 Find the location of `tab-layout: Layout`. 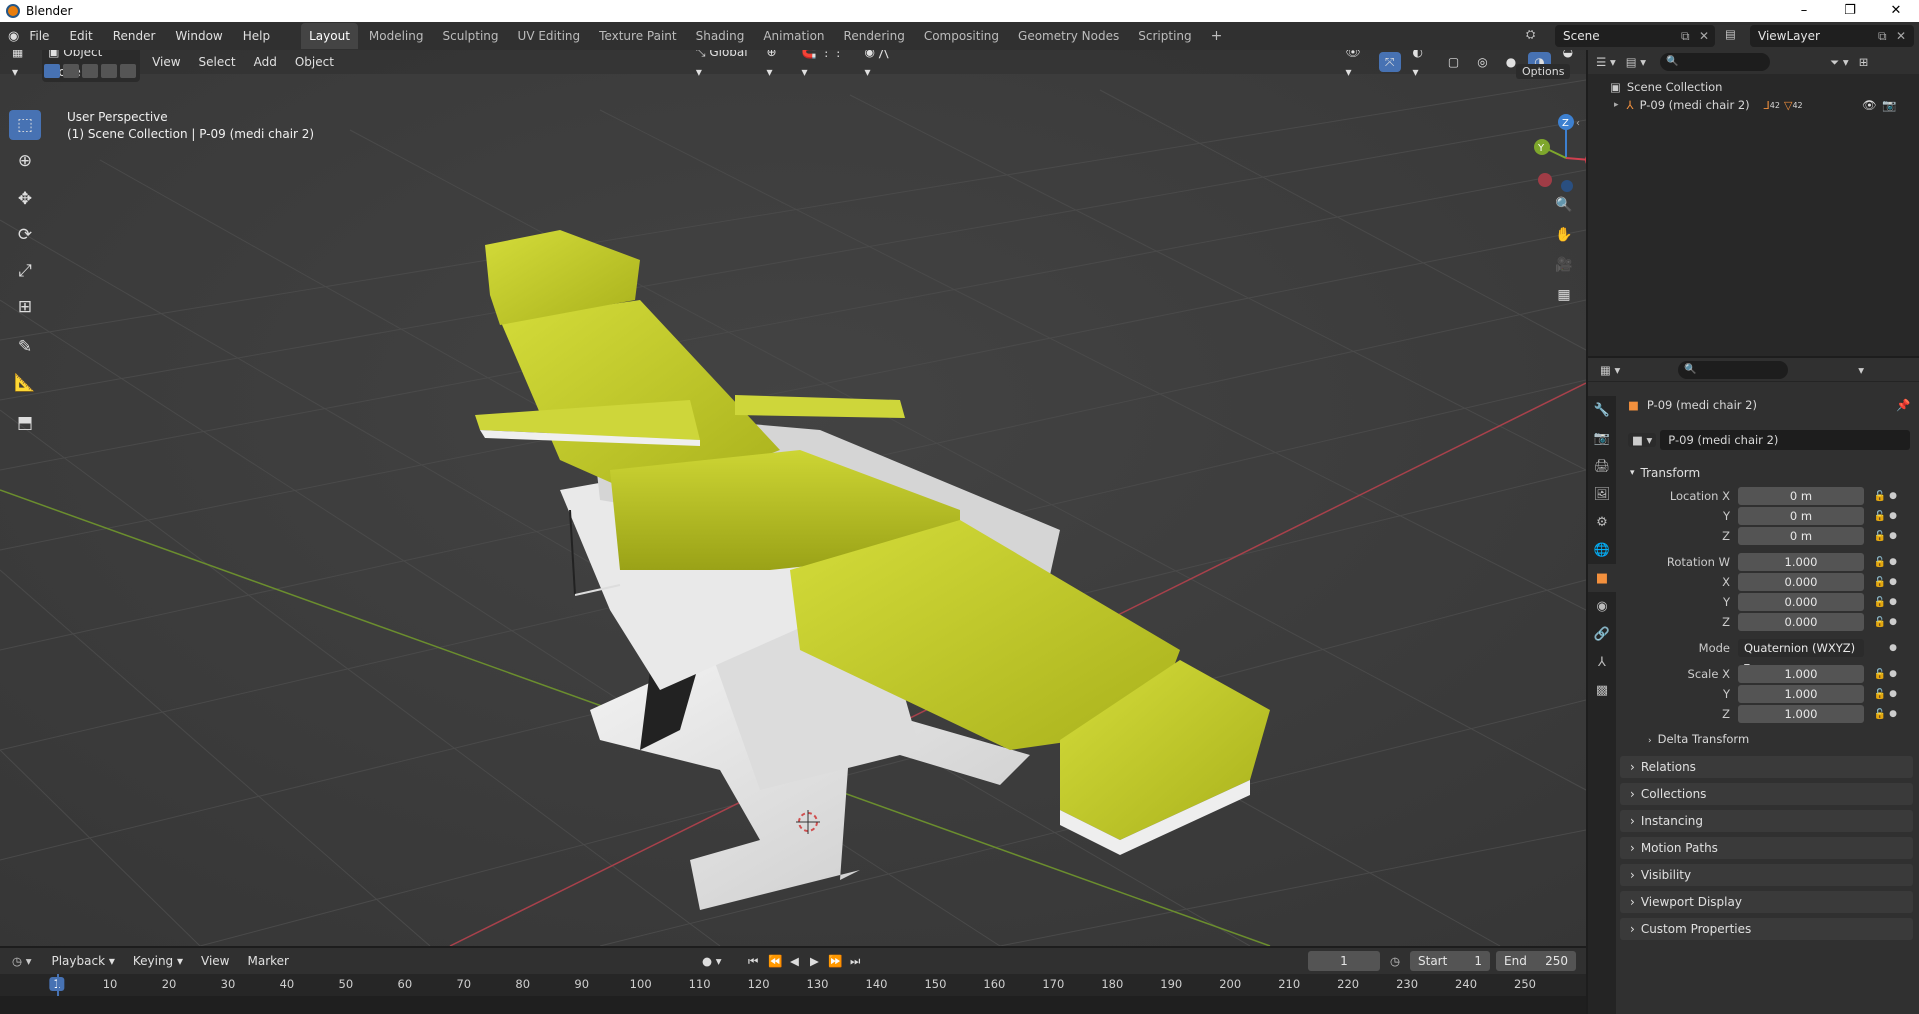

tab-layout: Layout is located at coordinates (329, 36).